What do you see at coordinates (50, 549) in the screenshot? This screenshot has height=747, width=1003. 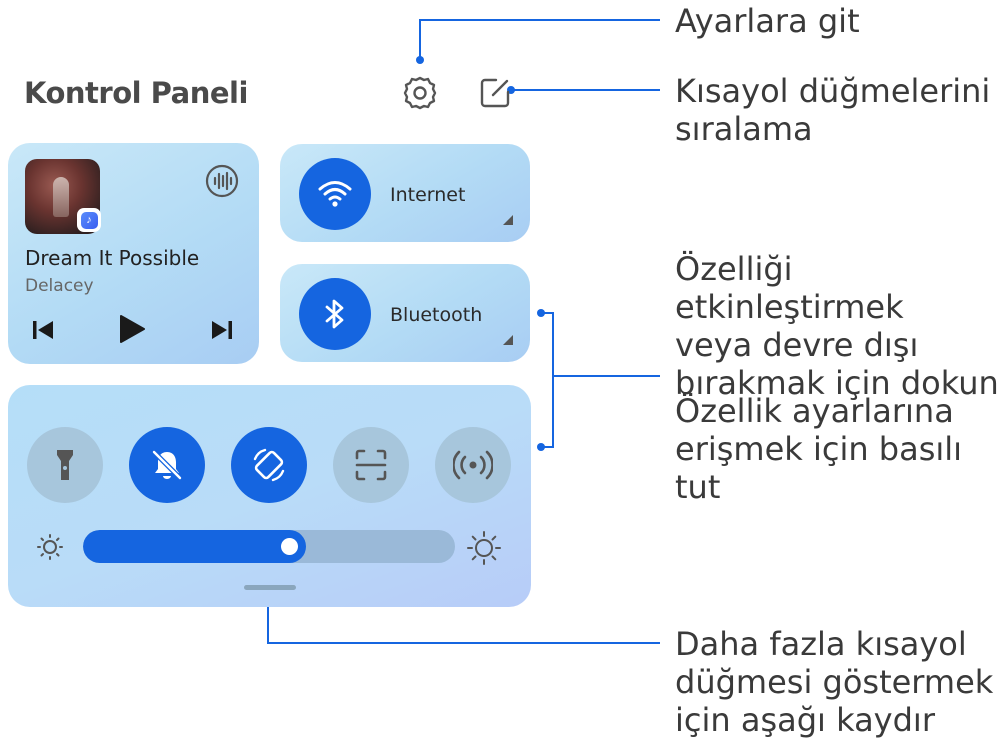 I see `brightness-low-icon` at bounding box center [50, 549].